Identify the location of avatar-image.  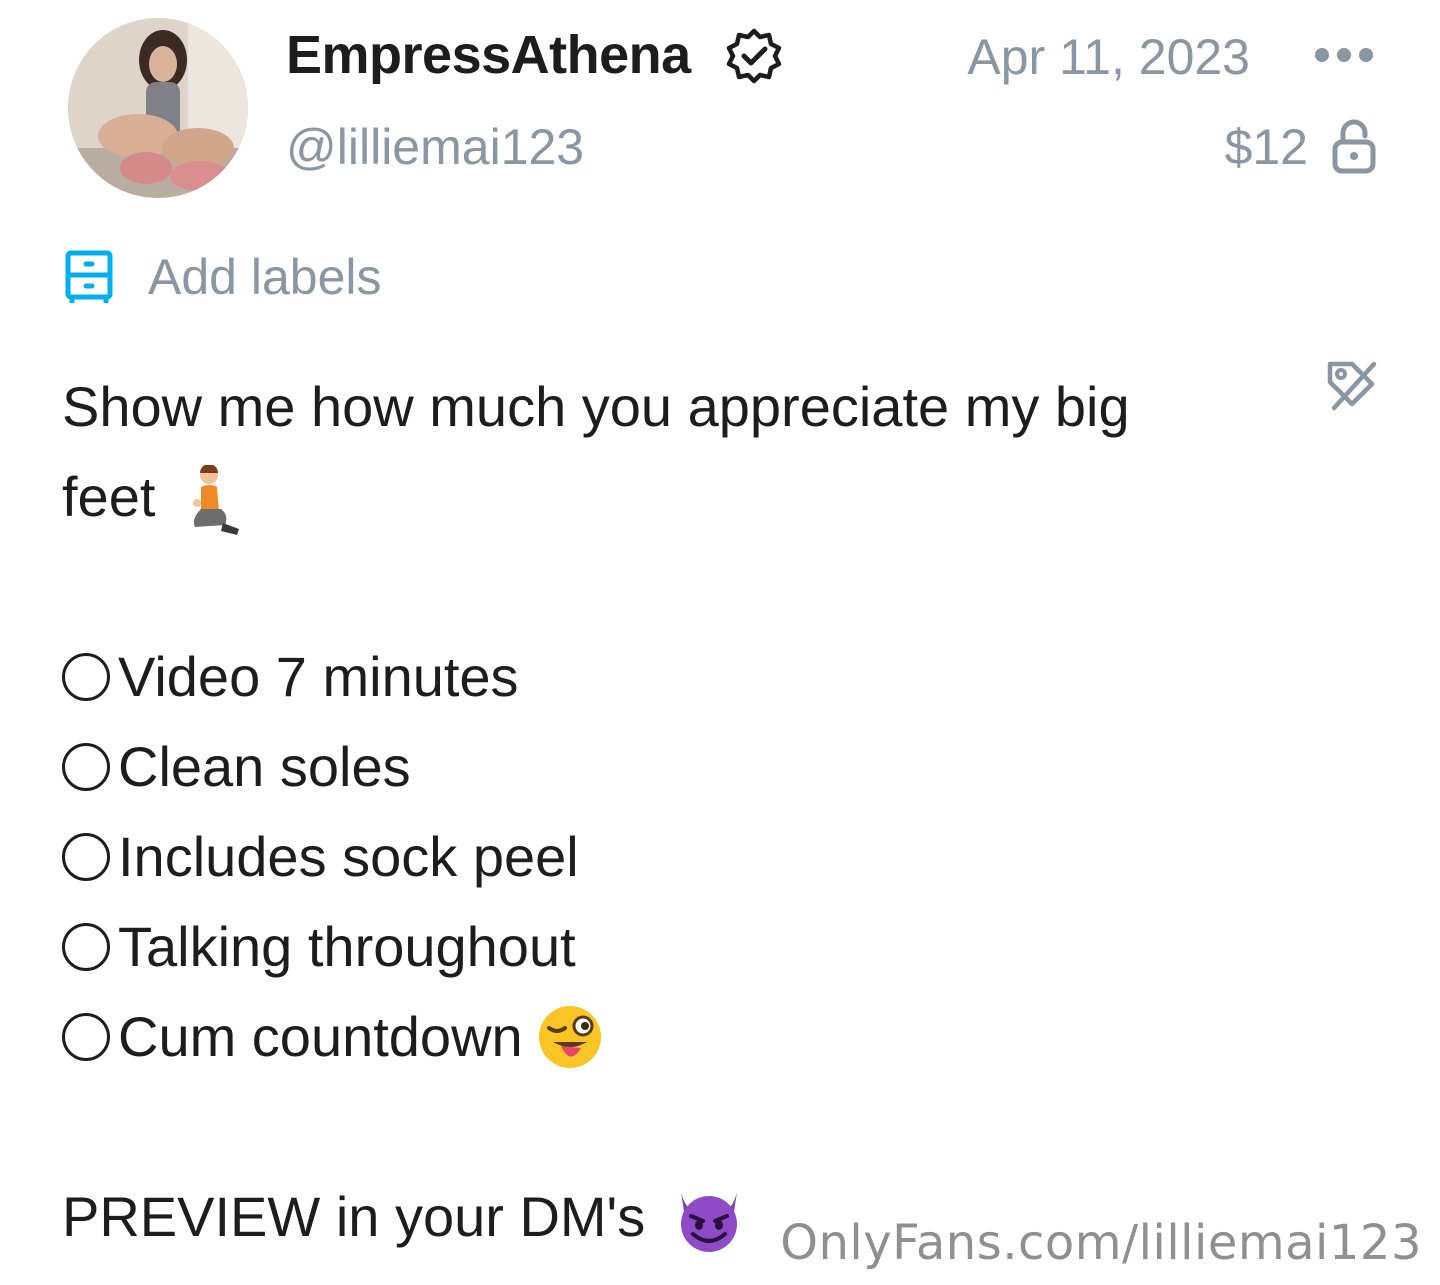
(158, 108).